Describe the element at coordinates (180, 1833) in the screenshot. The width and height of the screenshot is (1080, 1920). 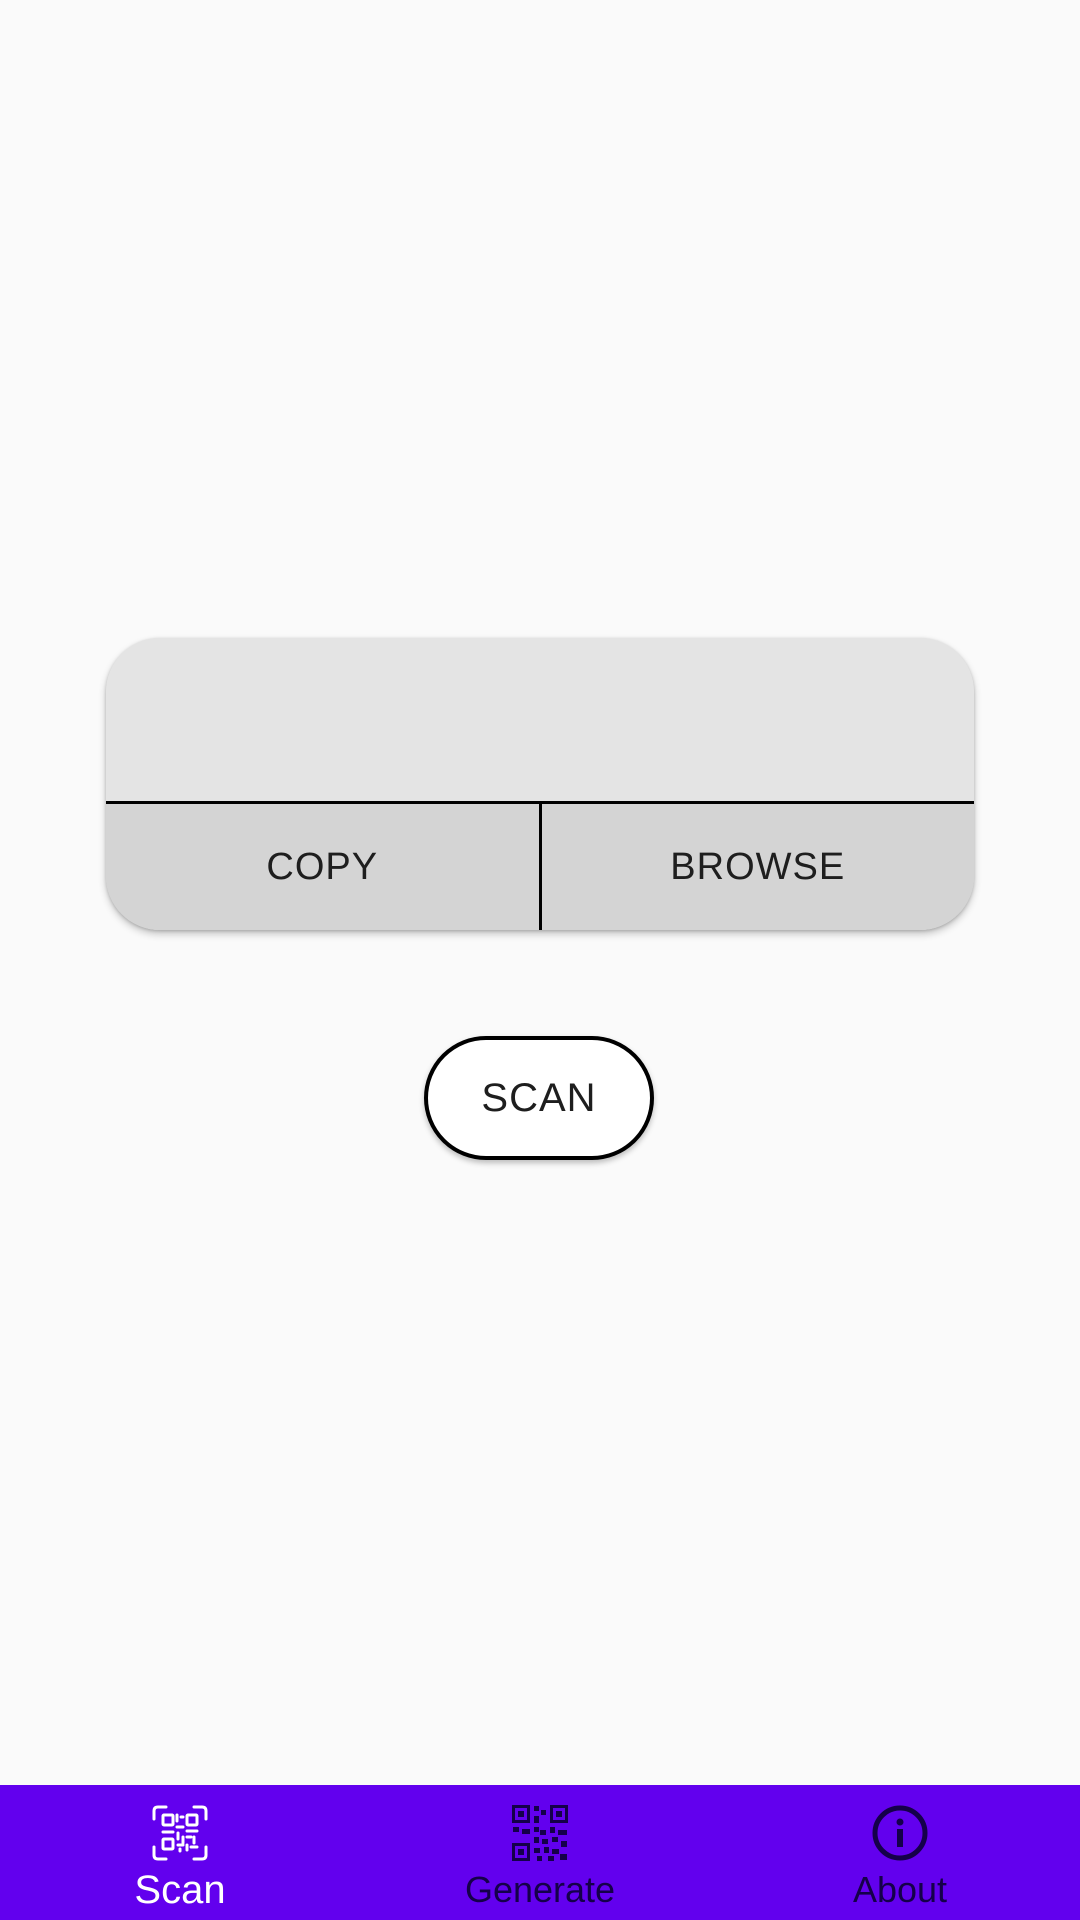
I see `qr-scan-icon` at that location.